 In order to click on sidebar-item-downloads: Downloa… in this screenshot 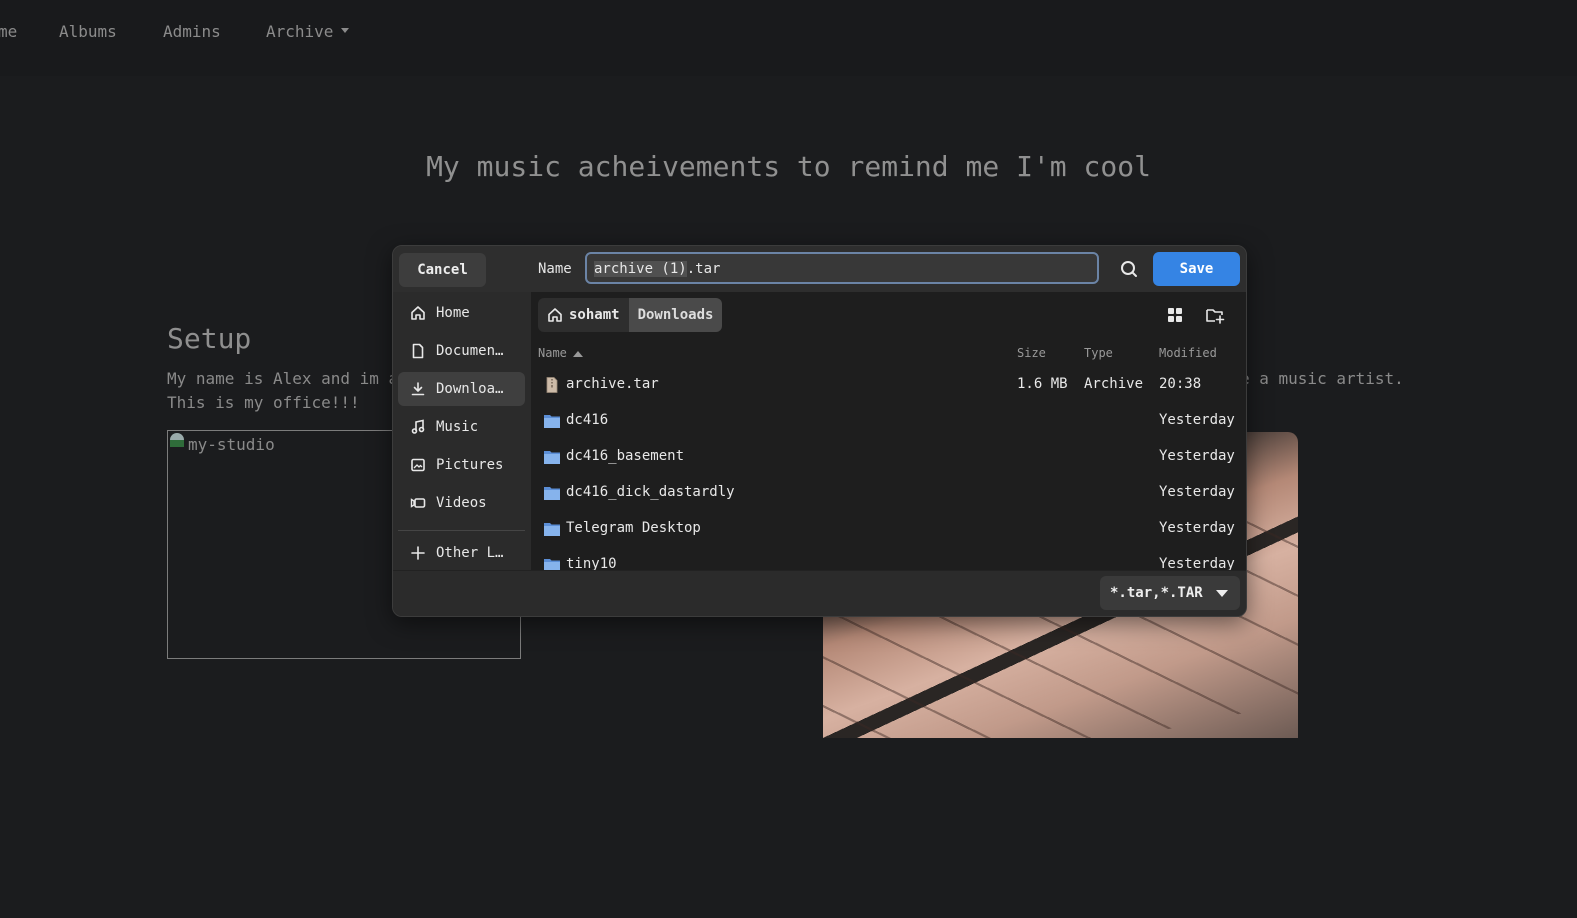, I will do `click(461, 389)`.